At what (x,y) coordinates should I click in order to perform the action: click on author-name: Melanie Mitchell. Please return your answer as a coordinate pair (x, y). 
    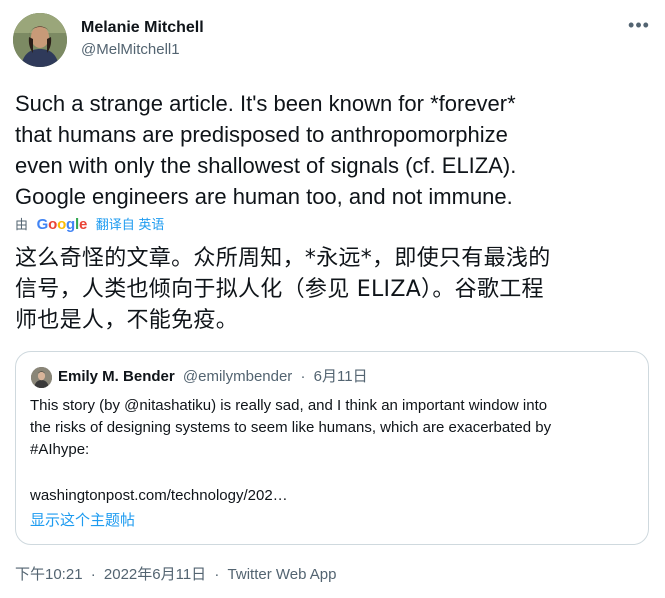
    Looking at the image, I should click on (142, 28).